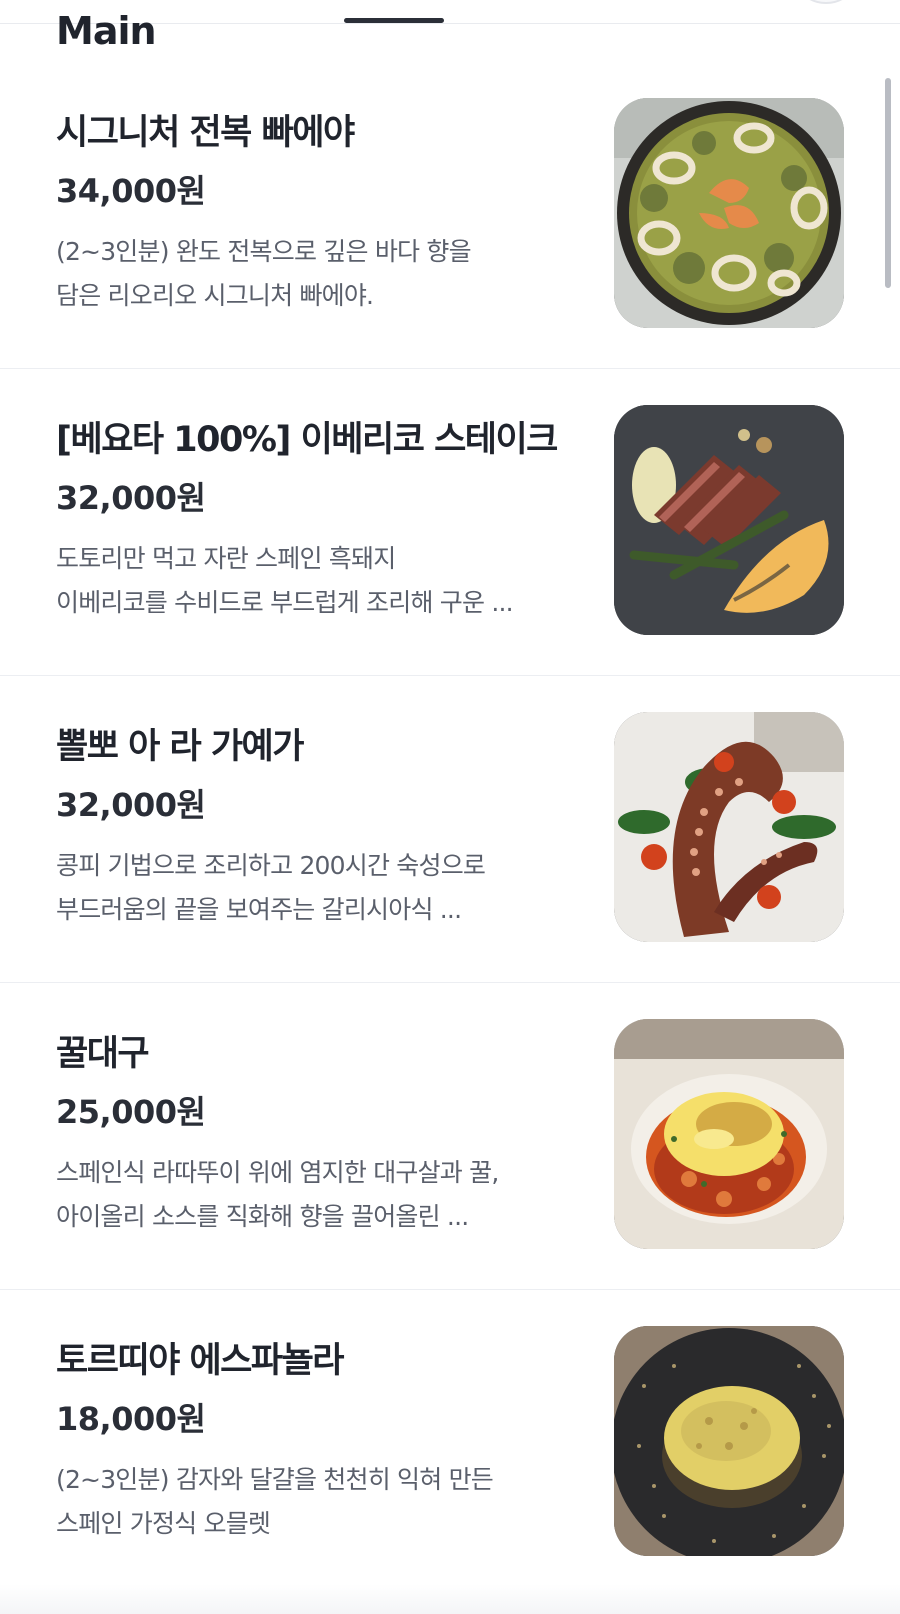  What do you see at coordinates (826, 2) in the screenshot?
I see `profile-avatar` at bounding box center [826, 2].